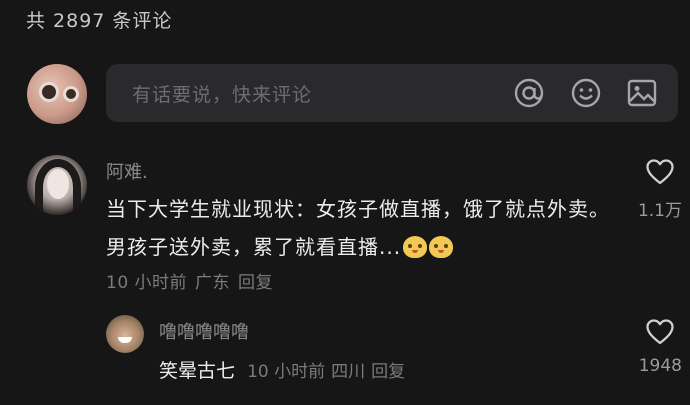  What do you see at coordinates (529, 93) in the screenshot?
I see `at-icon` at bounding box center [529, 93].